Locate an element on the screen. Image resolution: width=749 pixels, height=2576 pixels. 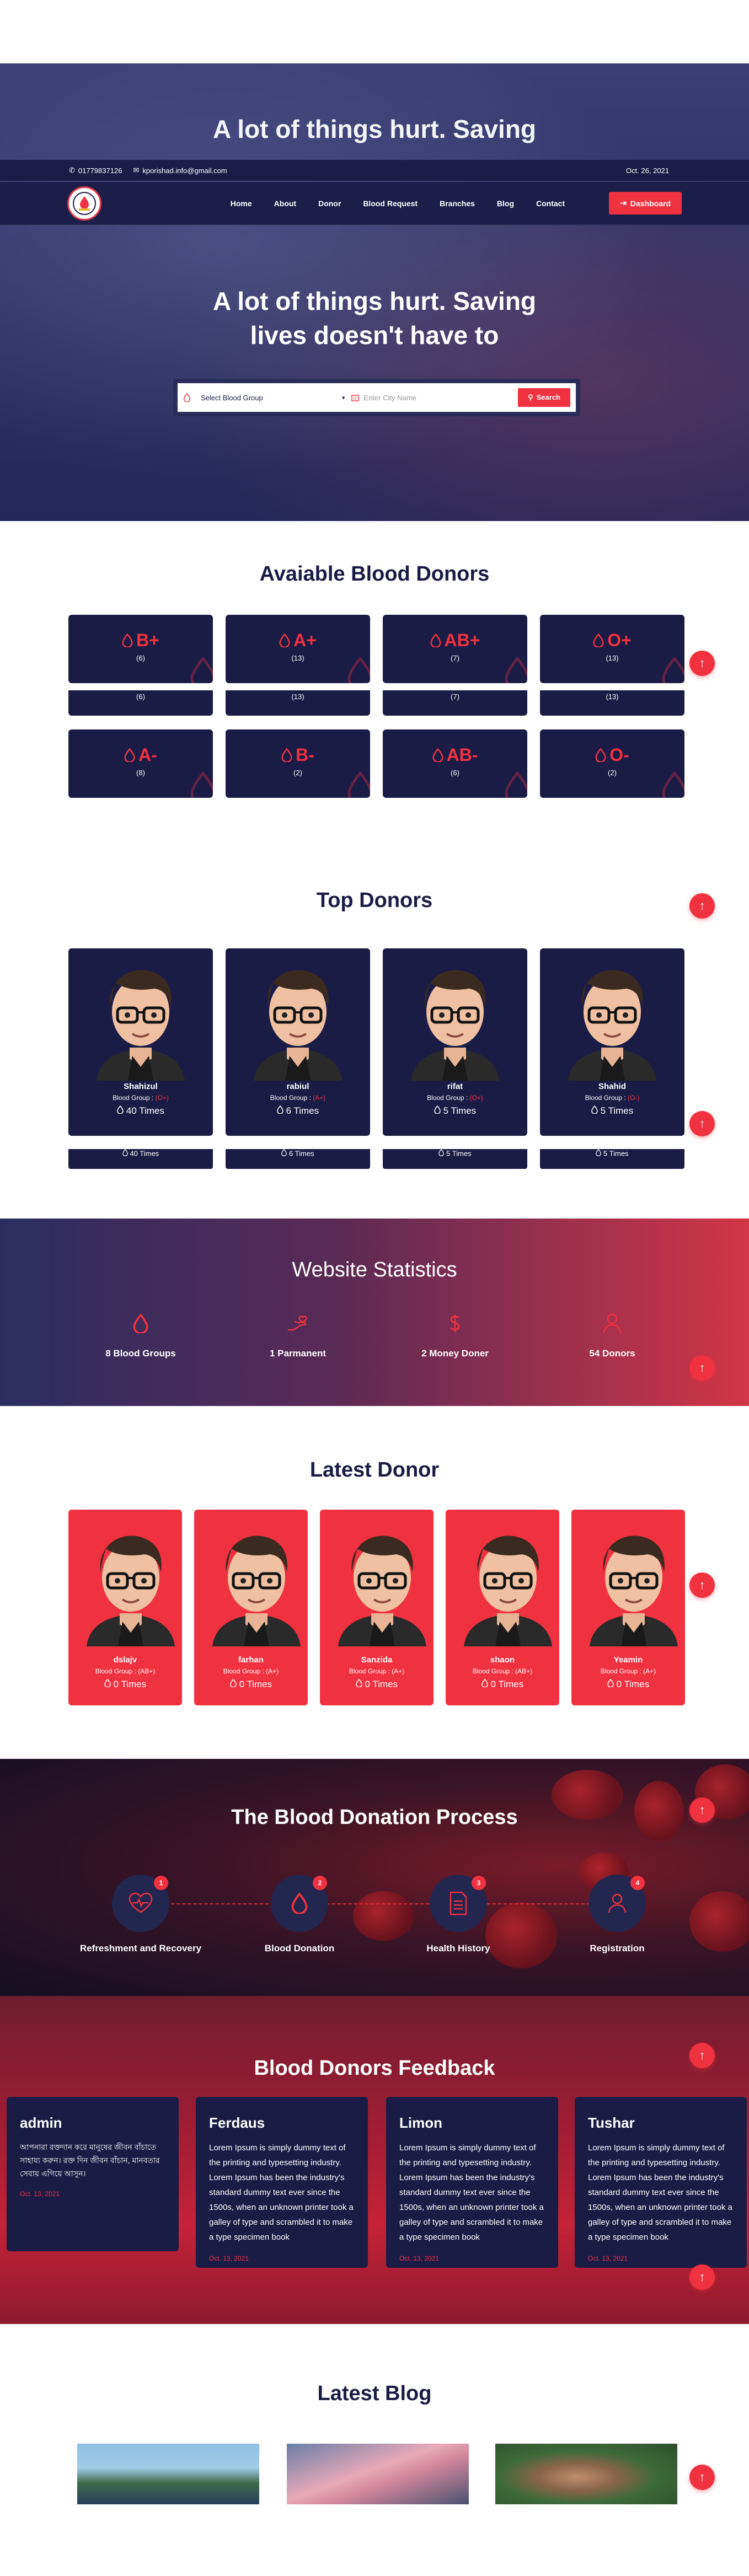
stat-item: 8 Blood Groups is located at coordinates (141, 1331).